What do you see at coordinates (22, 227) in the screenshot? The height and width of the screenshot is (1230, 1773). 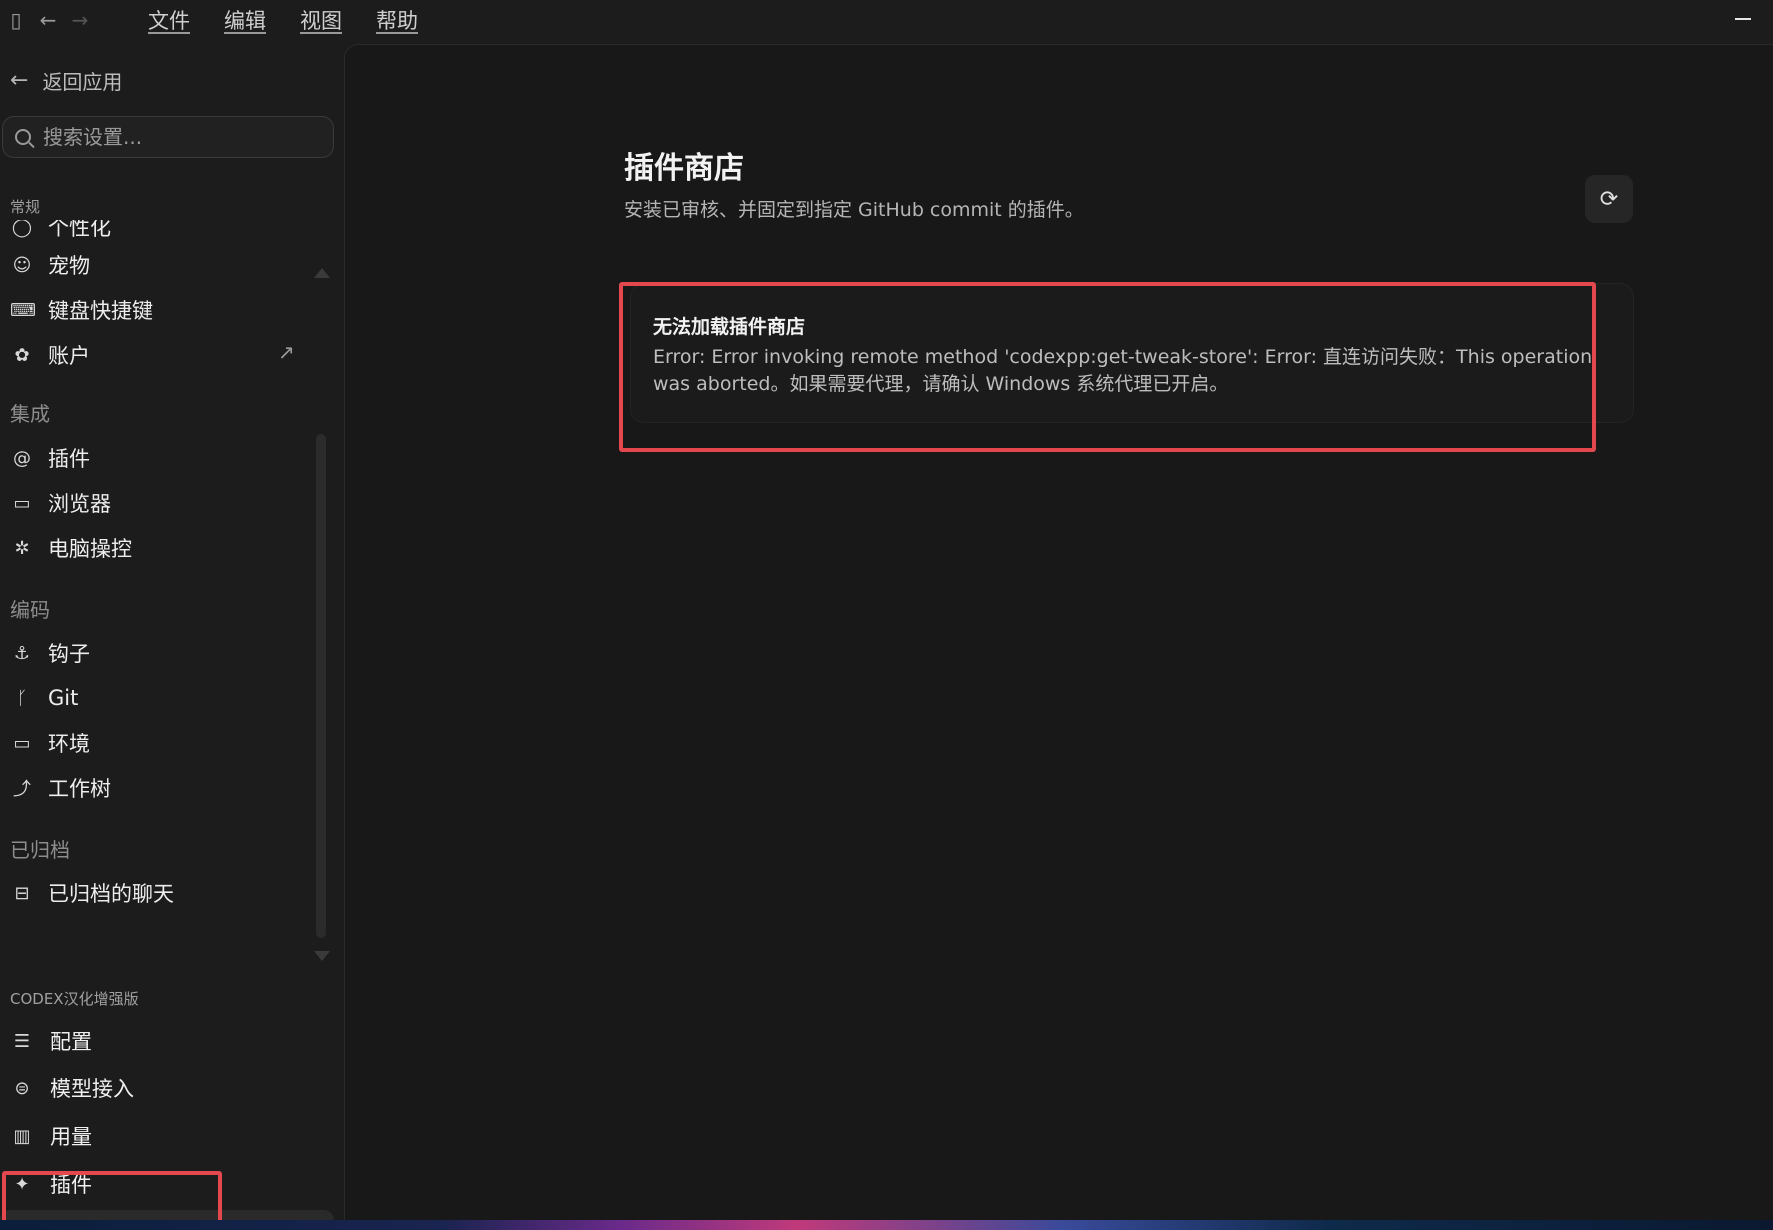 I see `personalization-icon: ◯` at bounding box center [22, 227].